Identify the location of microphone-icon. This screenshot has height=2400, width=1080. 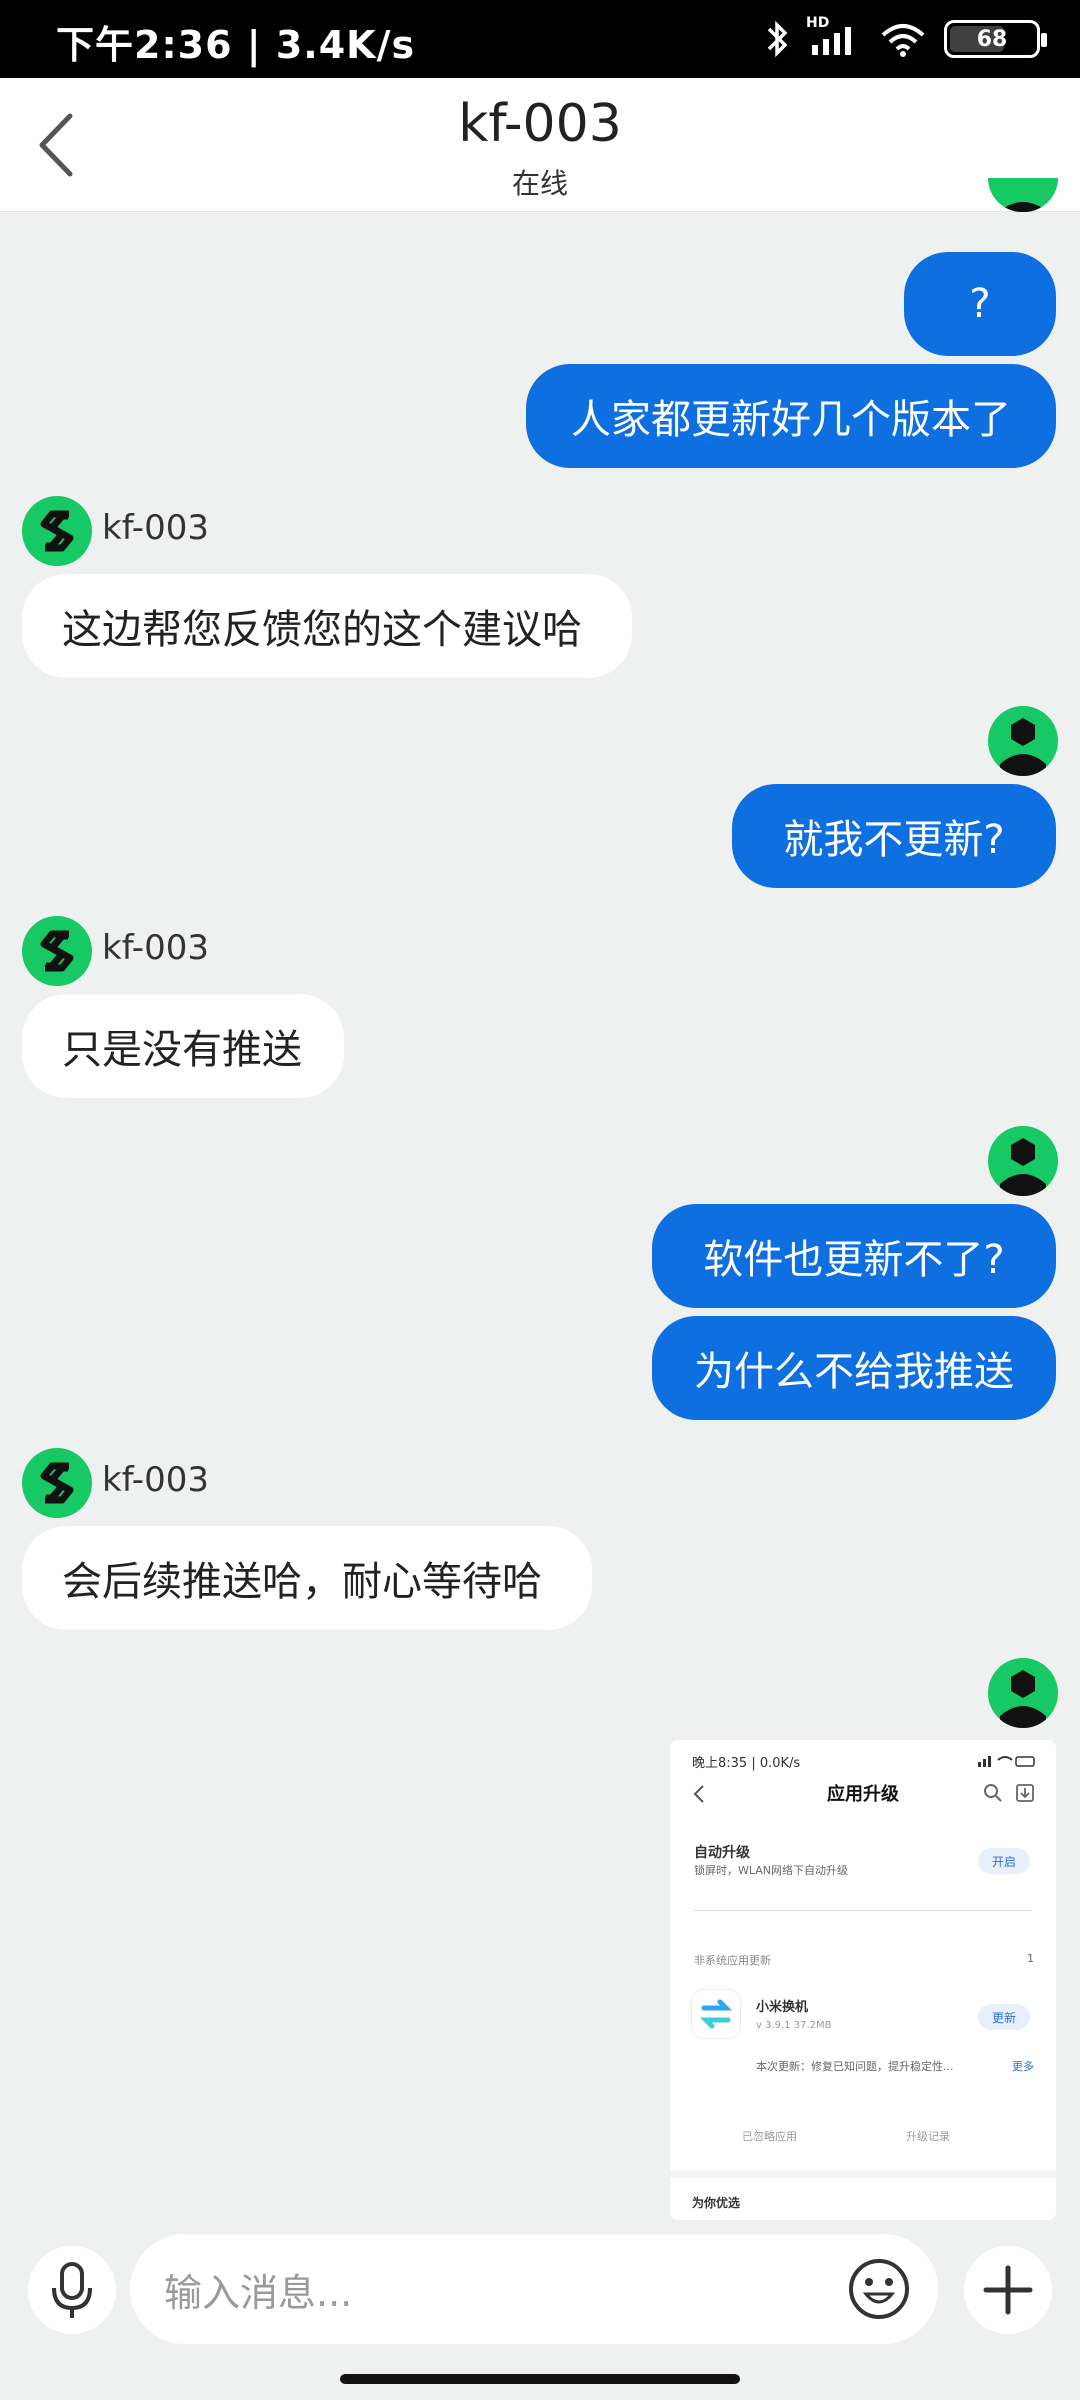
(72, 2290).